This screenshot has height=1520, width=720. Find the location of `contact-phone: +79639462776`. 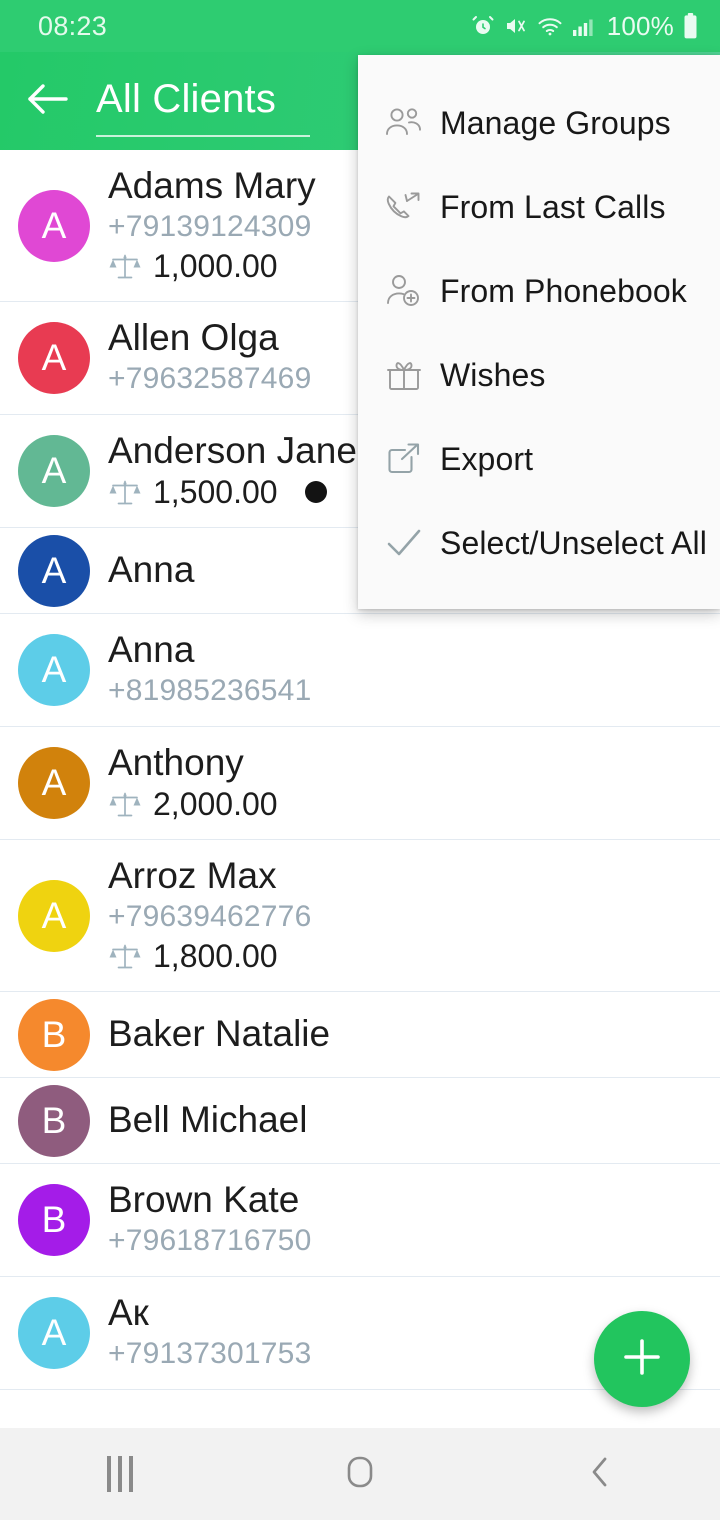

contact-phone: +79639462776 is located at coordinates (210, 916).